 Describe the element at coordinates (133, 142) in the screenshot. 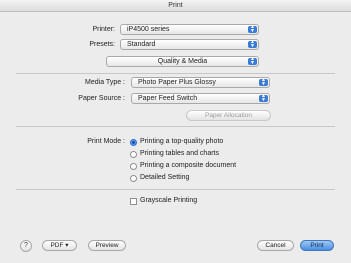

I see `radio-top-quality-photo` at that location.